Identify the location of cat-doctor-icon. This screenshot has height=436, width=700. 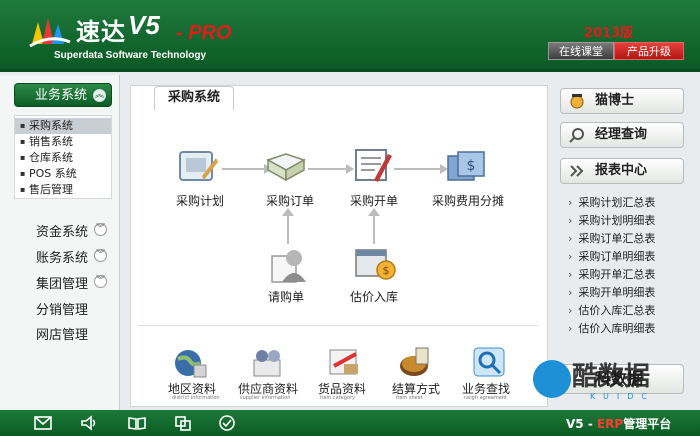
(577, 101).